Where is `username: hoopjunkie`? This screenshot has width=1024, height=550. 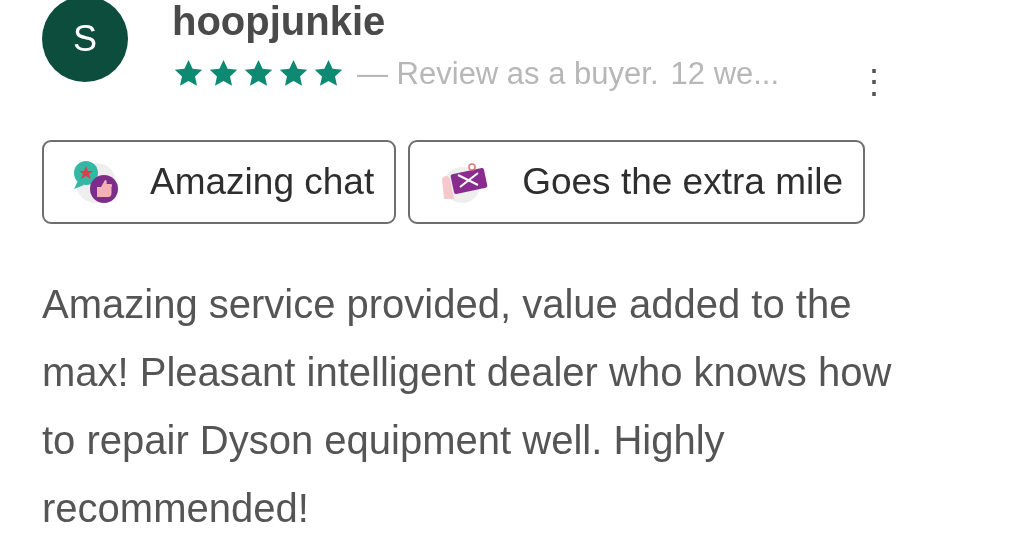
username: hoopjunkie is located at coordinates (279, 22).